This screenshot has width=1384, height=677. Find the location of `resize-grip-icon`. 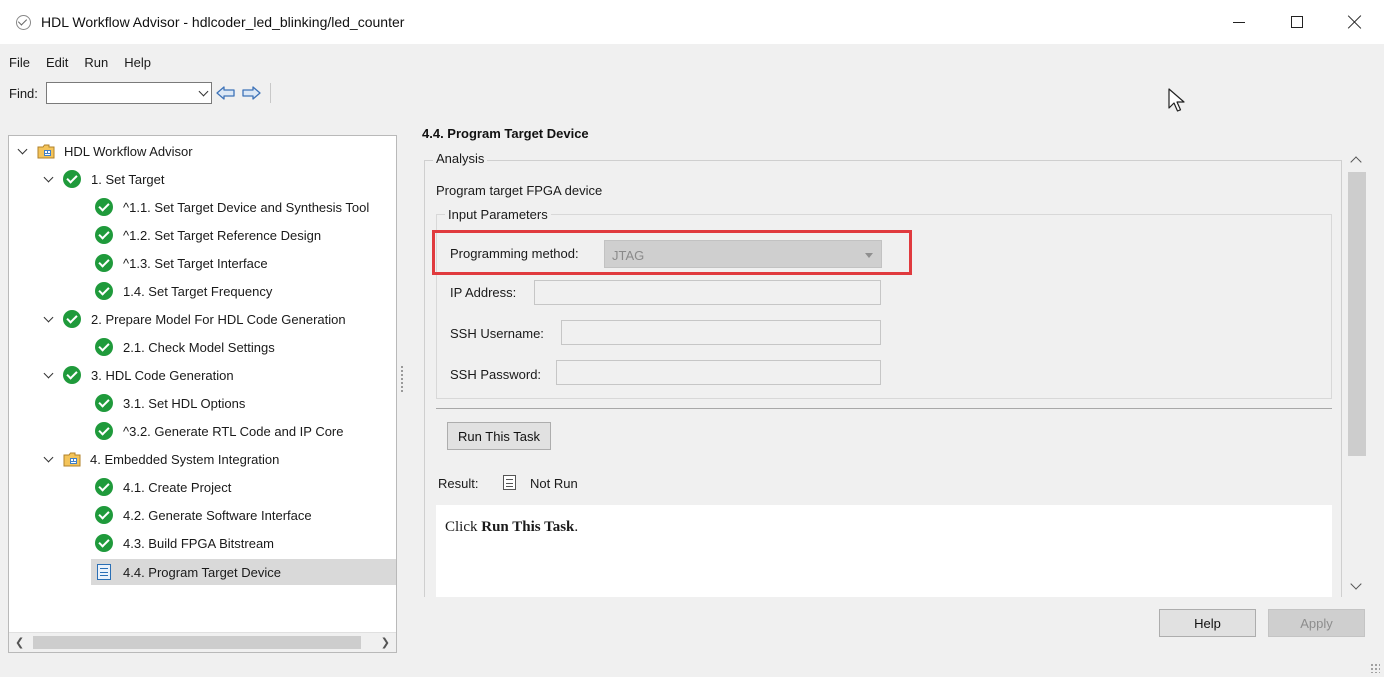

resize-grip-icon is located at coordinates (1375, 668).